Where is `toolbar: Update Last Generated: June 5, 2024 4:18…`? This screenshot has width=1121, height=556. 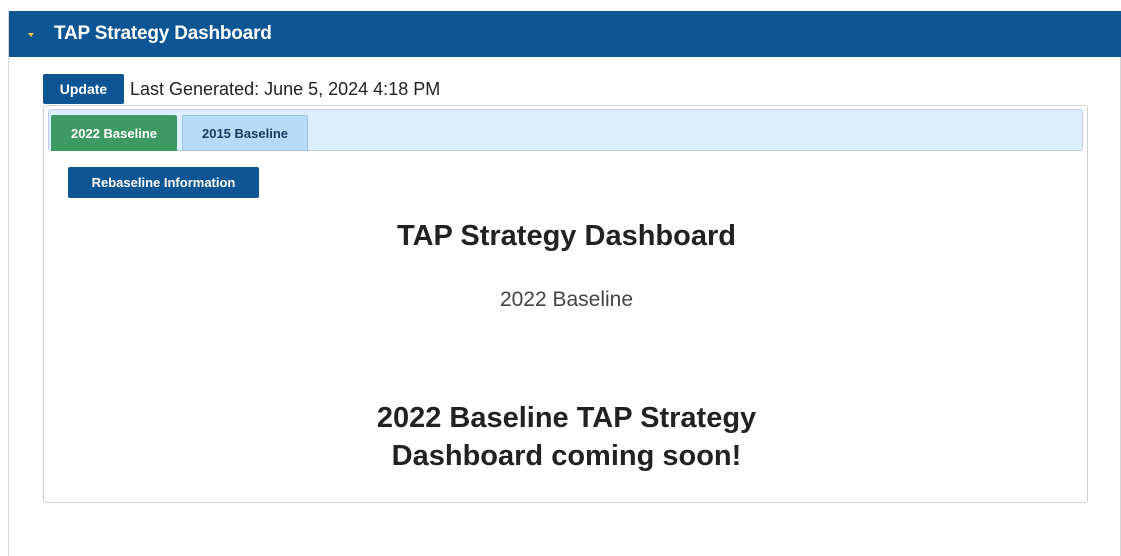 toolbar: Update Last Generated: June 5, 2024 4:18… is located at coordinates (241, 89).